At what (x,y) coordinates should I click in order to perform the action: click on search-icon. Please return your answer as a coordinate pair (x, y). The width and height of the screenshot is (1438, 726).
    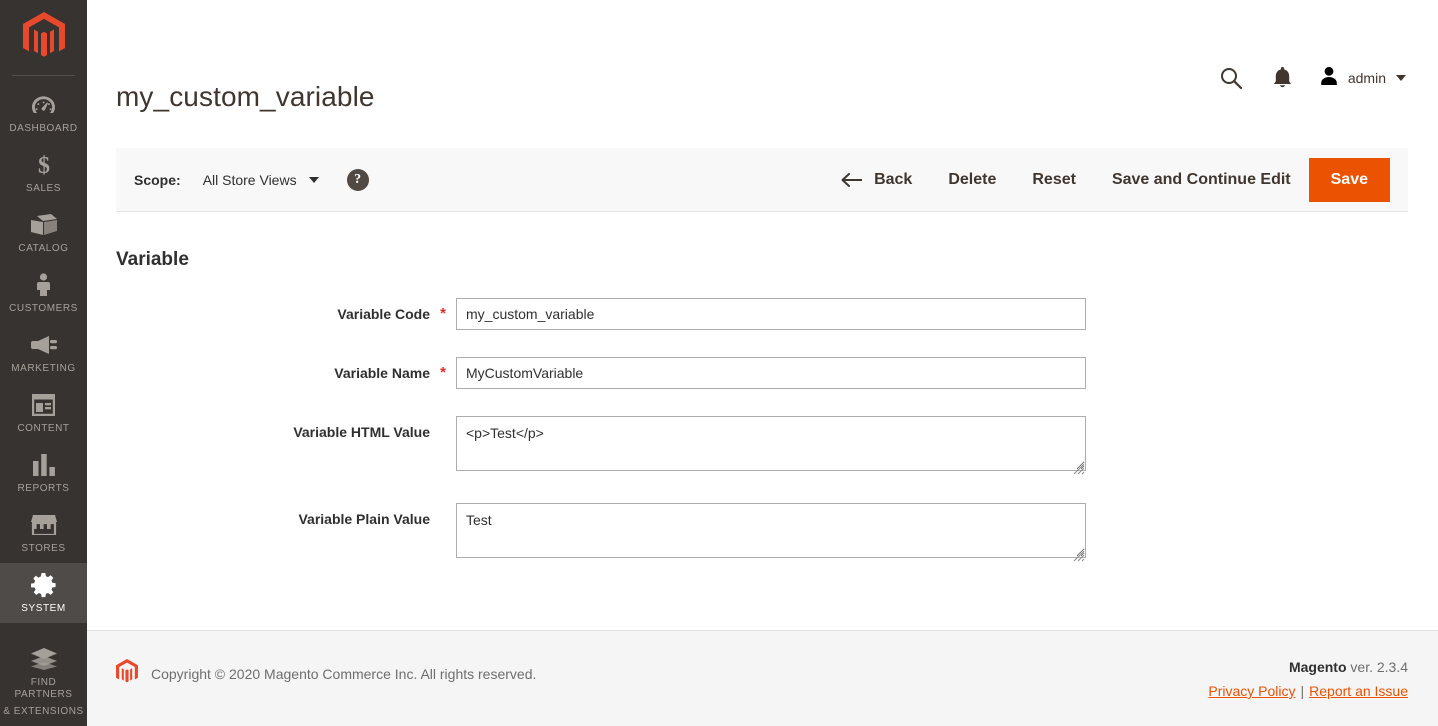
    Looking at the image, I should click on (1231, 78).